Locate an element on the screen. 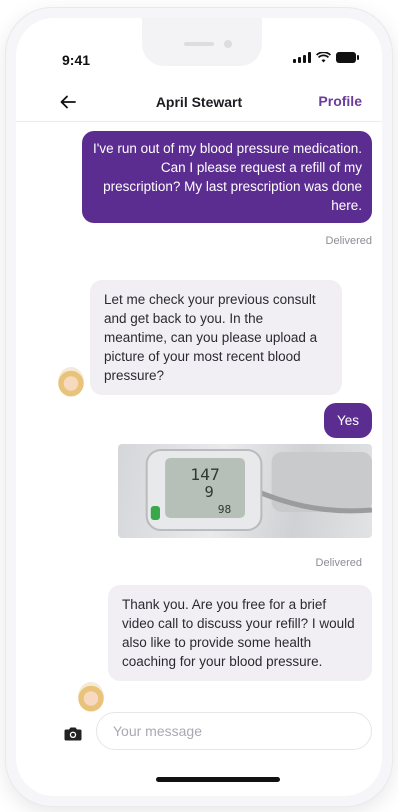  blood-pressure-monitor-image: 147 9 98 is located at coordinates (258, 490).